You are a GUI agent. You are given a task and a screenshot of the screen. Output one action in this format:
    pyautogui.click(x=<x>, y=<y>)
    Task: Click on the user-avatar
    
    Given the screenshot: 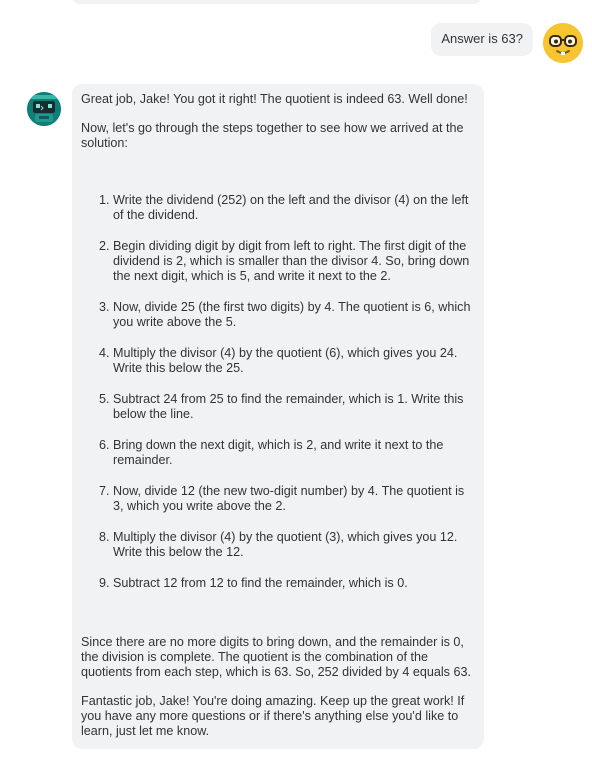 What is the action you would take?
    pyautogui.click(x=563, y=43)
    